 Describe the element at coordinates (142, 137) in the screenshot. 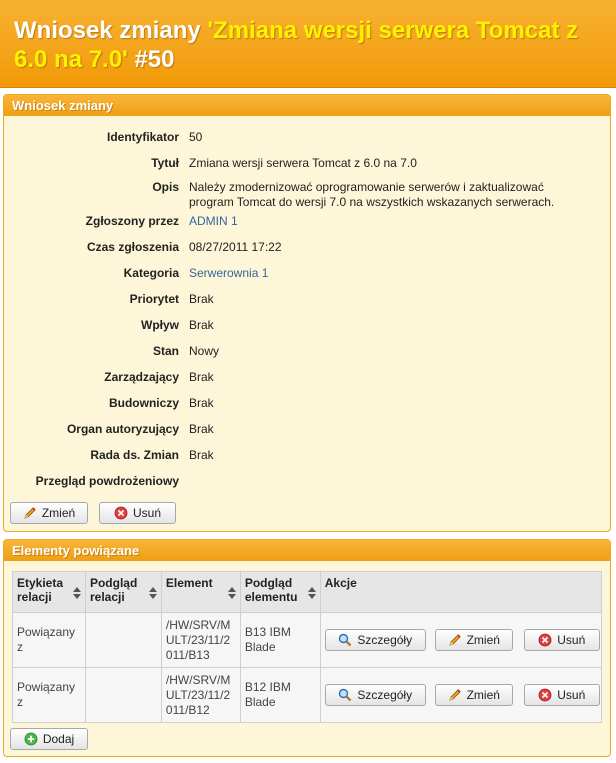

I see `field-label: Identyfikator` at that location.